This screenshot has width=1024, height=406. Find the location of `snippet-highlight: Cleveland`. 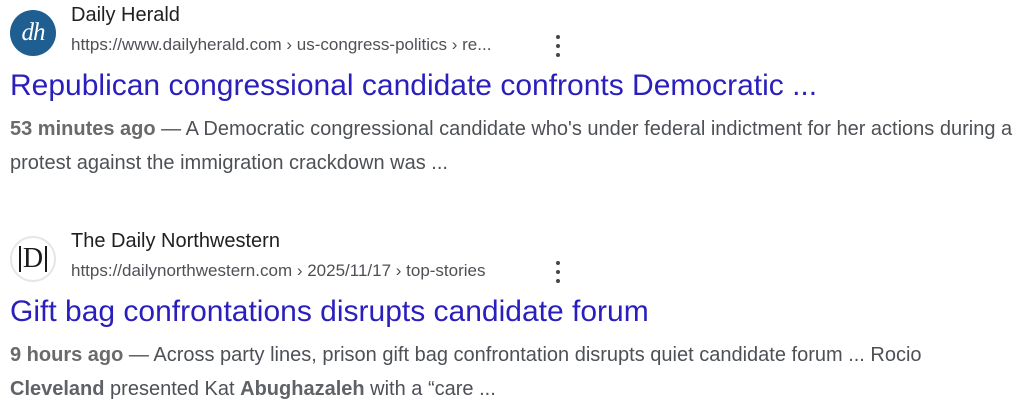

snippet-highlight: Cleveland is located at coordinates (57, 389).